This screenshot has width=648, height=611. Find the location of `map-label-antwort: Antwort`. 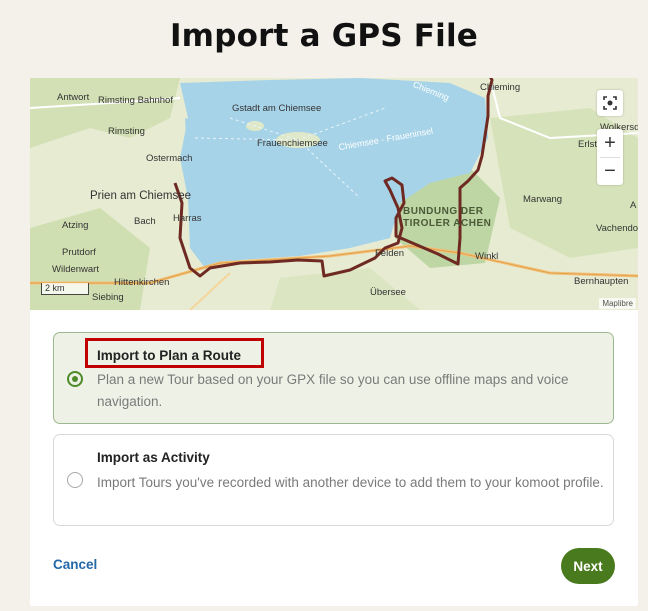

map-label-antwort: Antwort is located at coordinates (73, 97).